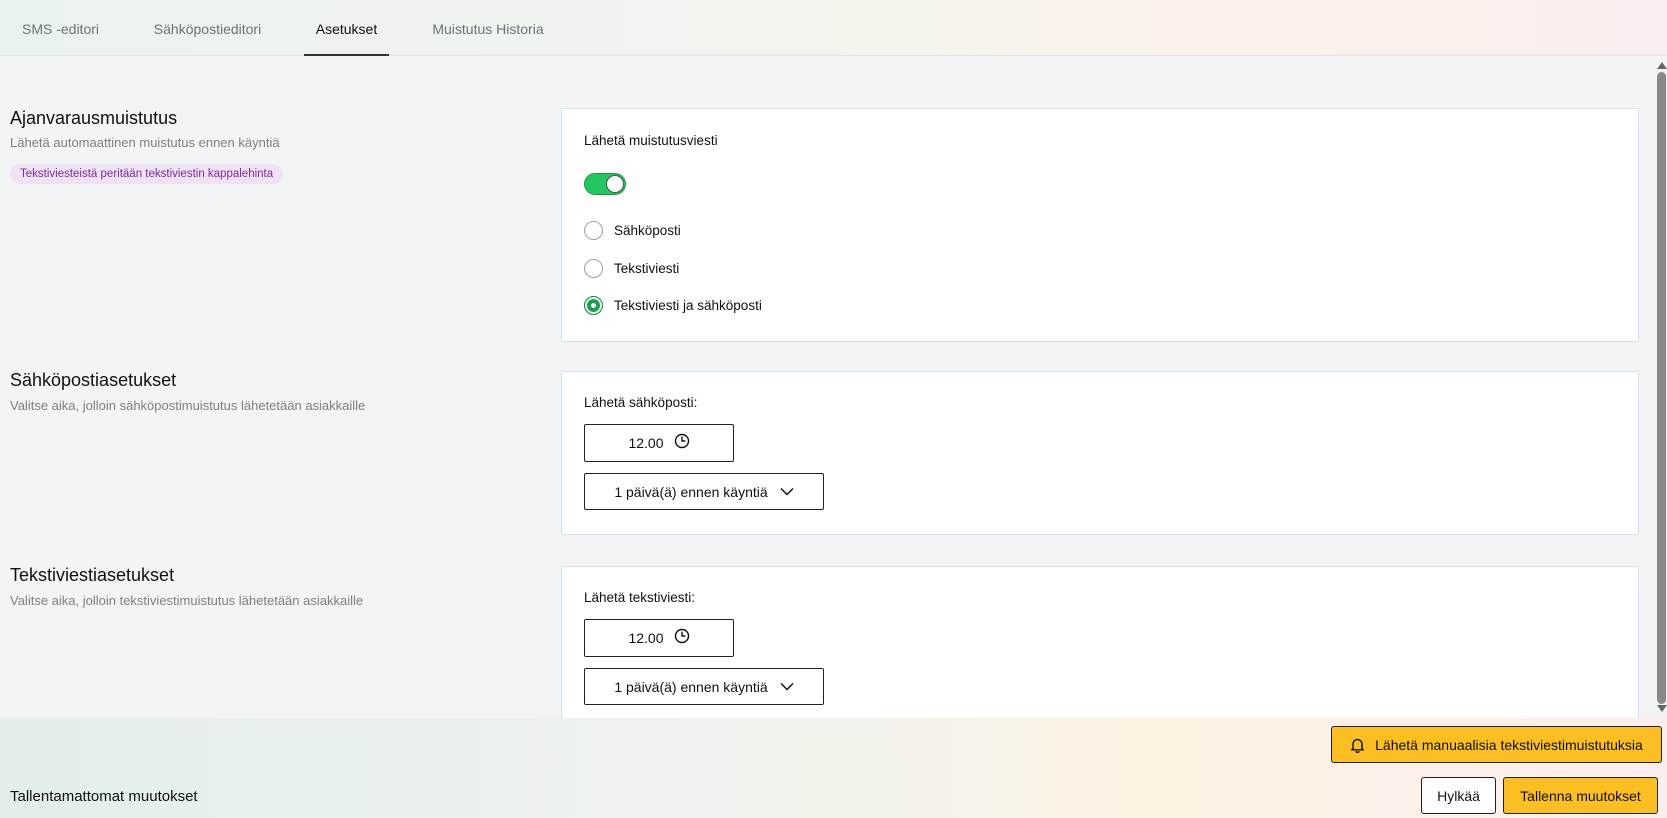 Image resolution: width=1667 pixels, height=818 pixels. Describe the element at coordinates (593, 268) in the screenshot. I see `radio-sms` at that location.